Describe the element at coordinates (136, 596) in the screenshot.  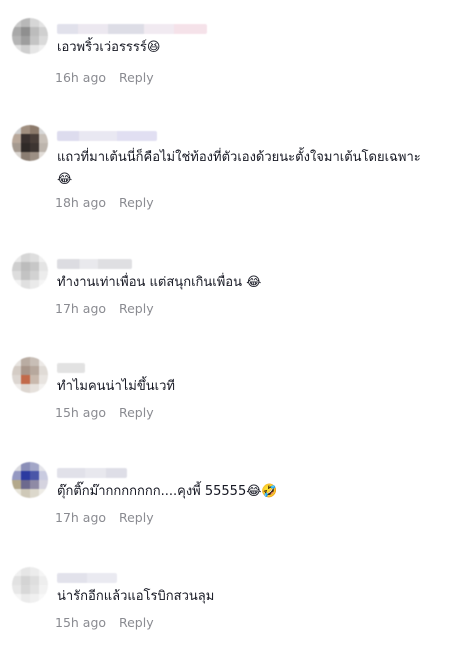
I see `comment-body: น่ารักอีกแล้วแอโรบิกสวนลุม` at that location.